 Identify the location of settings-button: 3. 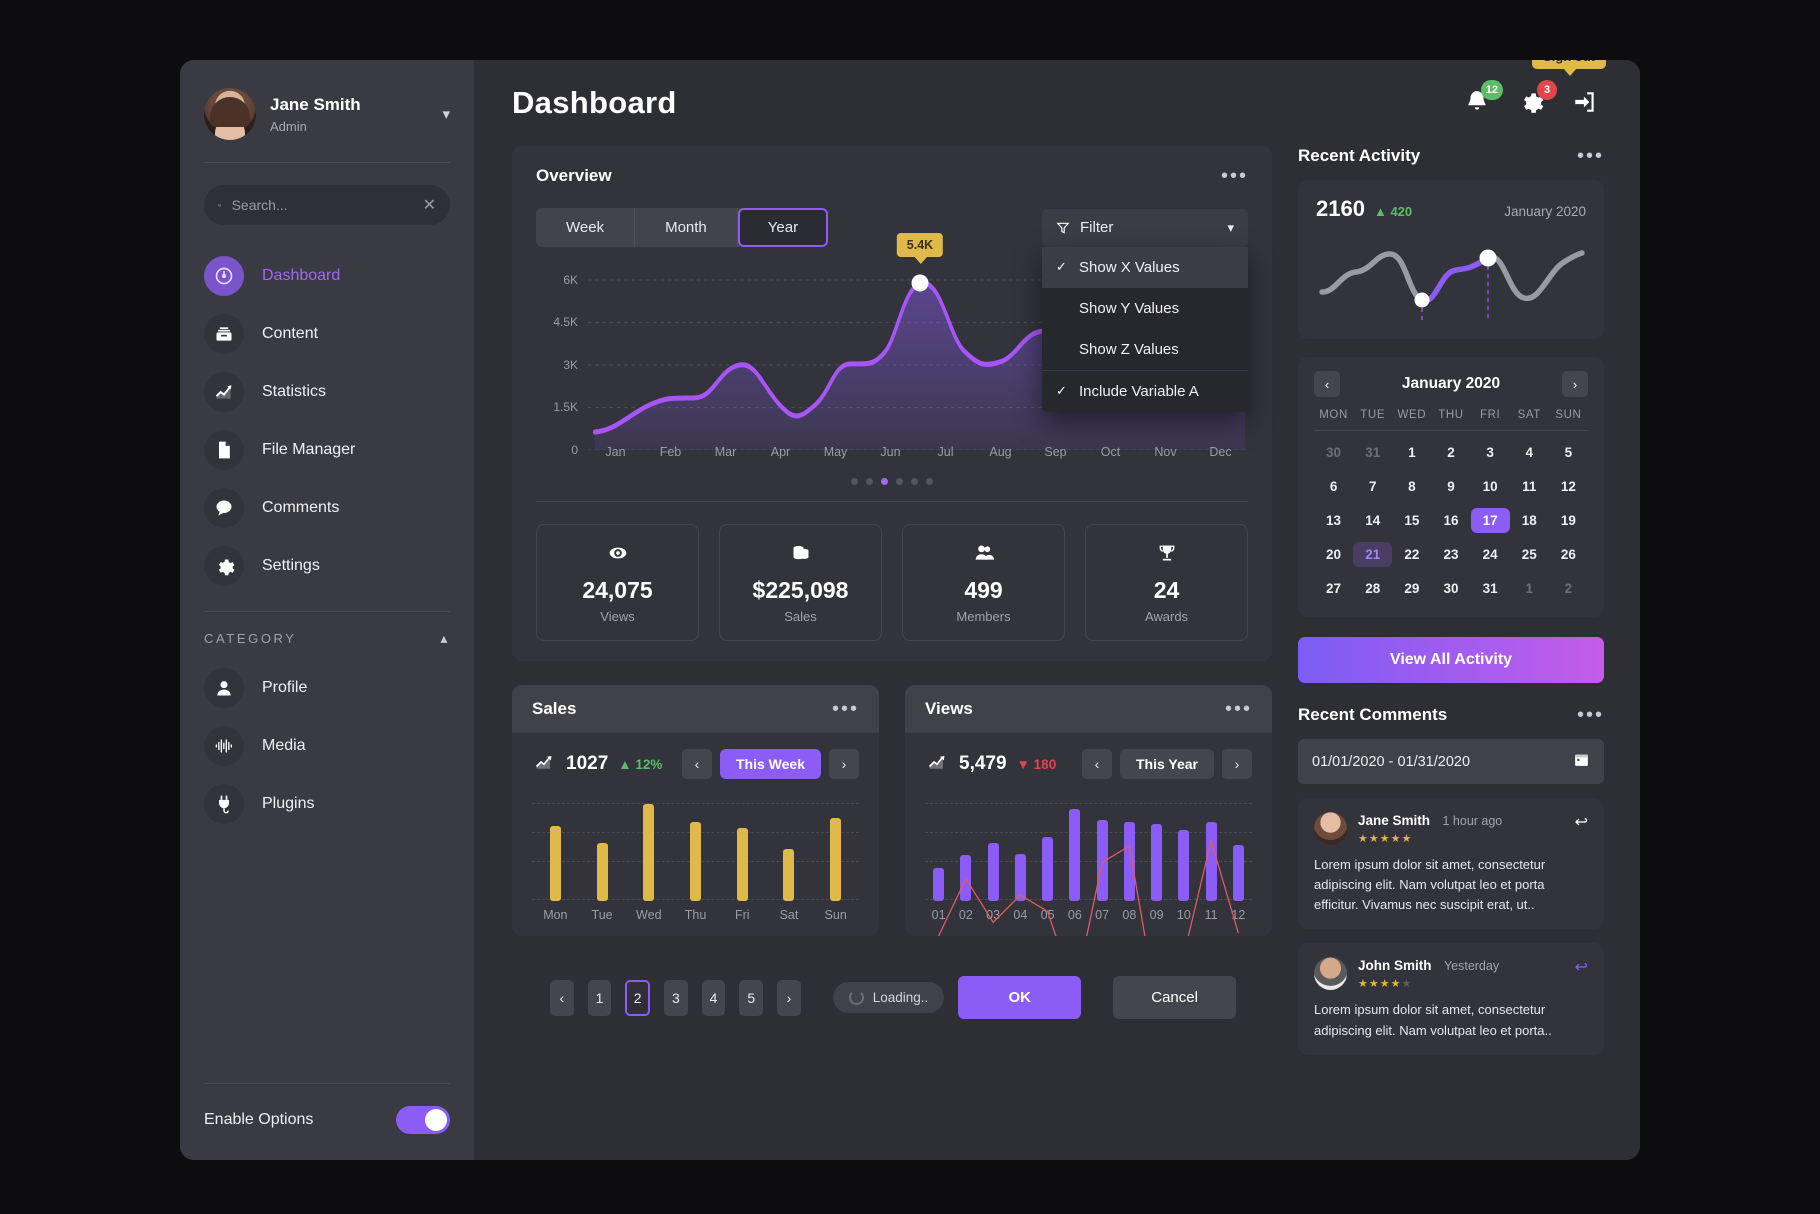
(1537, 98).